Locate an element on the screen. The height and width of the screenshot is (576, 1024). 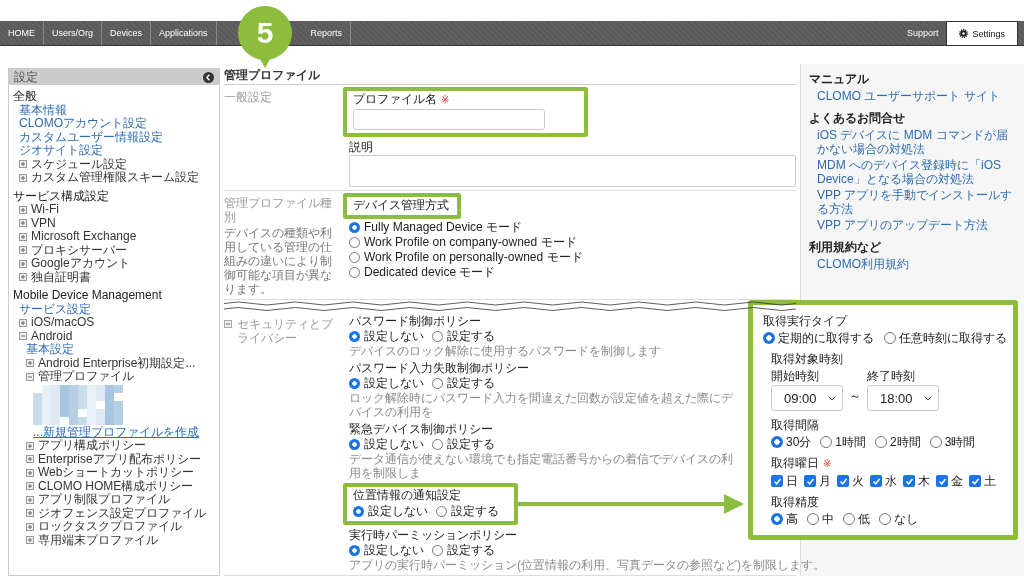
tree-link: カスタムユーザー情報設定 is located at coordinates (91, 137).